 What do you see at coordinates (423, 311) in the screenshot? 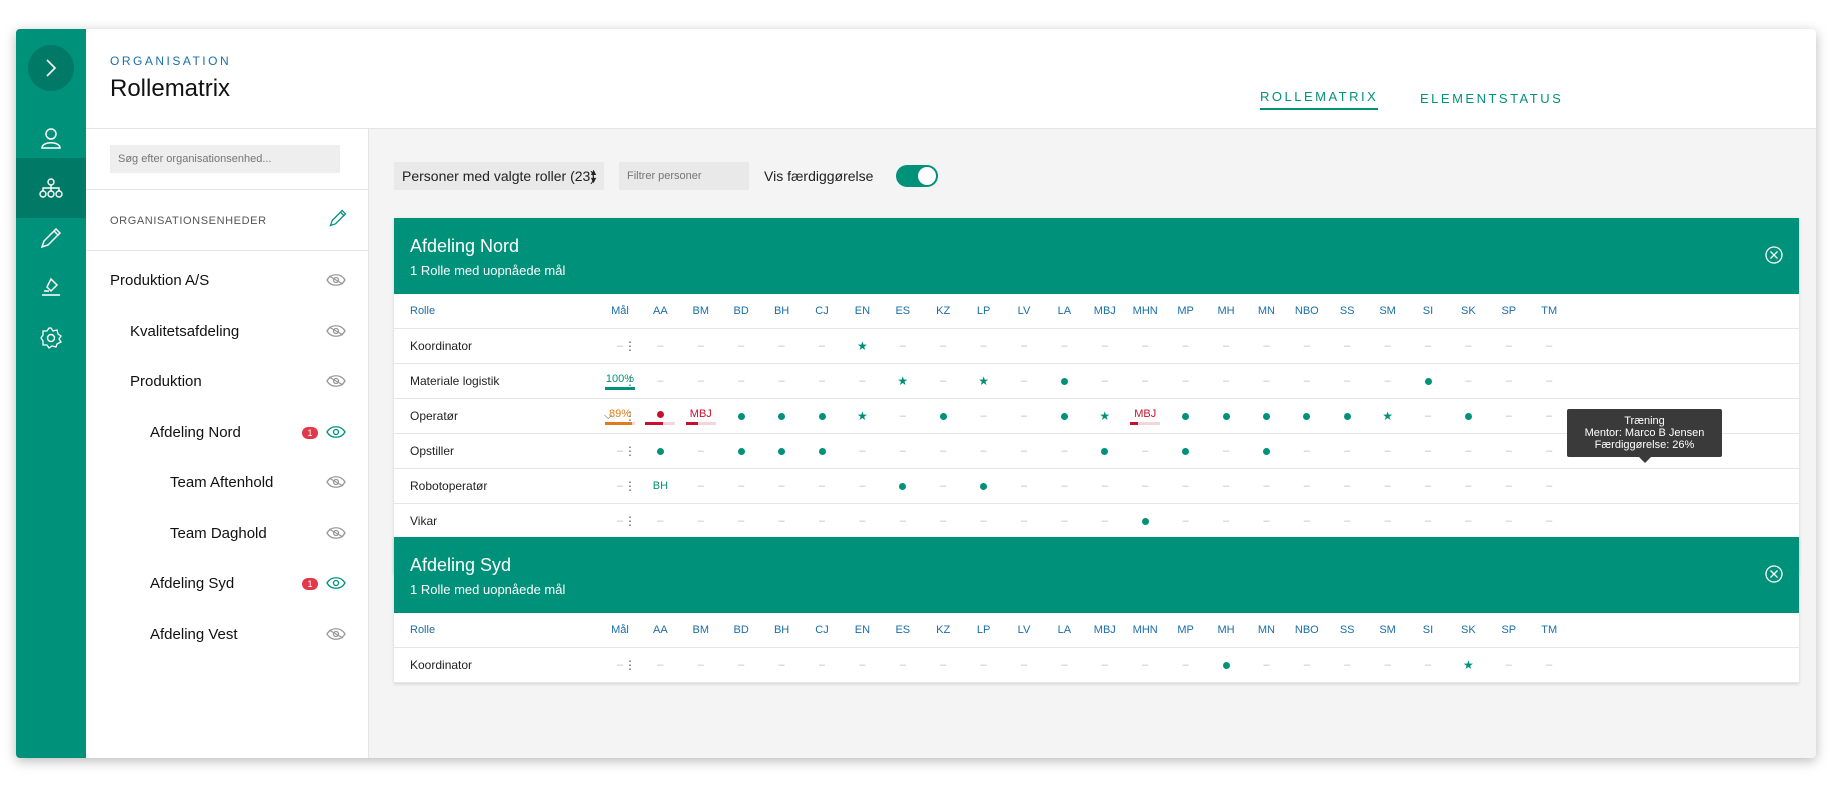
I see `column-header: Rolle` at bounding box center [423, 311].